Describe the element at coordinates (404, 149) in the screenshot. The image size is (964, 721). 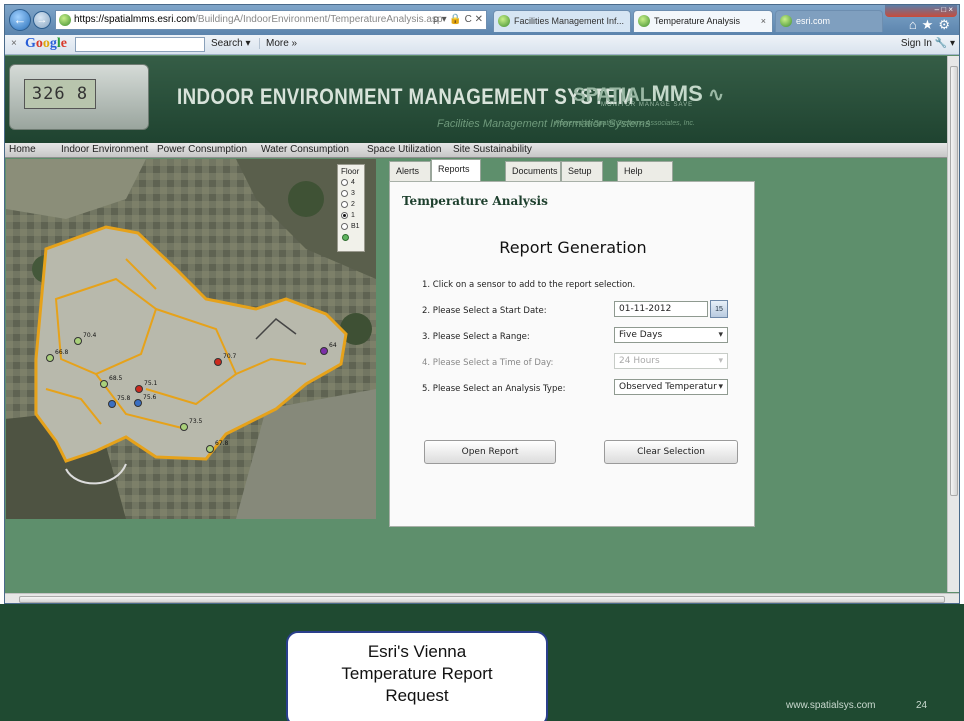
I see `nav-space-utilization: Space Utilization` at that location.